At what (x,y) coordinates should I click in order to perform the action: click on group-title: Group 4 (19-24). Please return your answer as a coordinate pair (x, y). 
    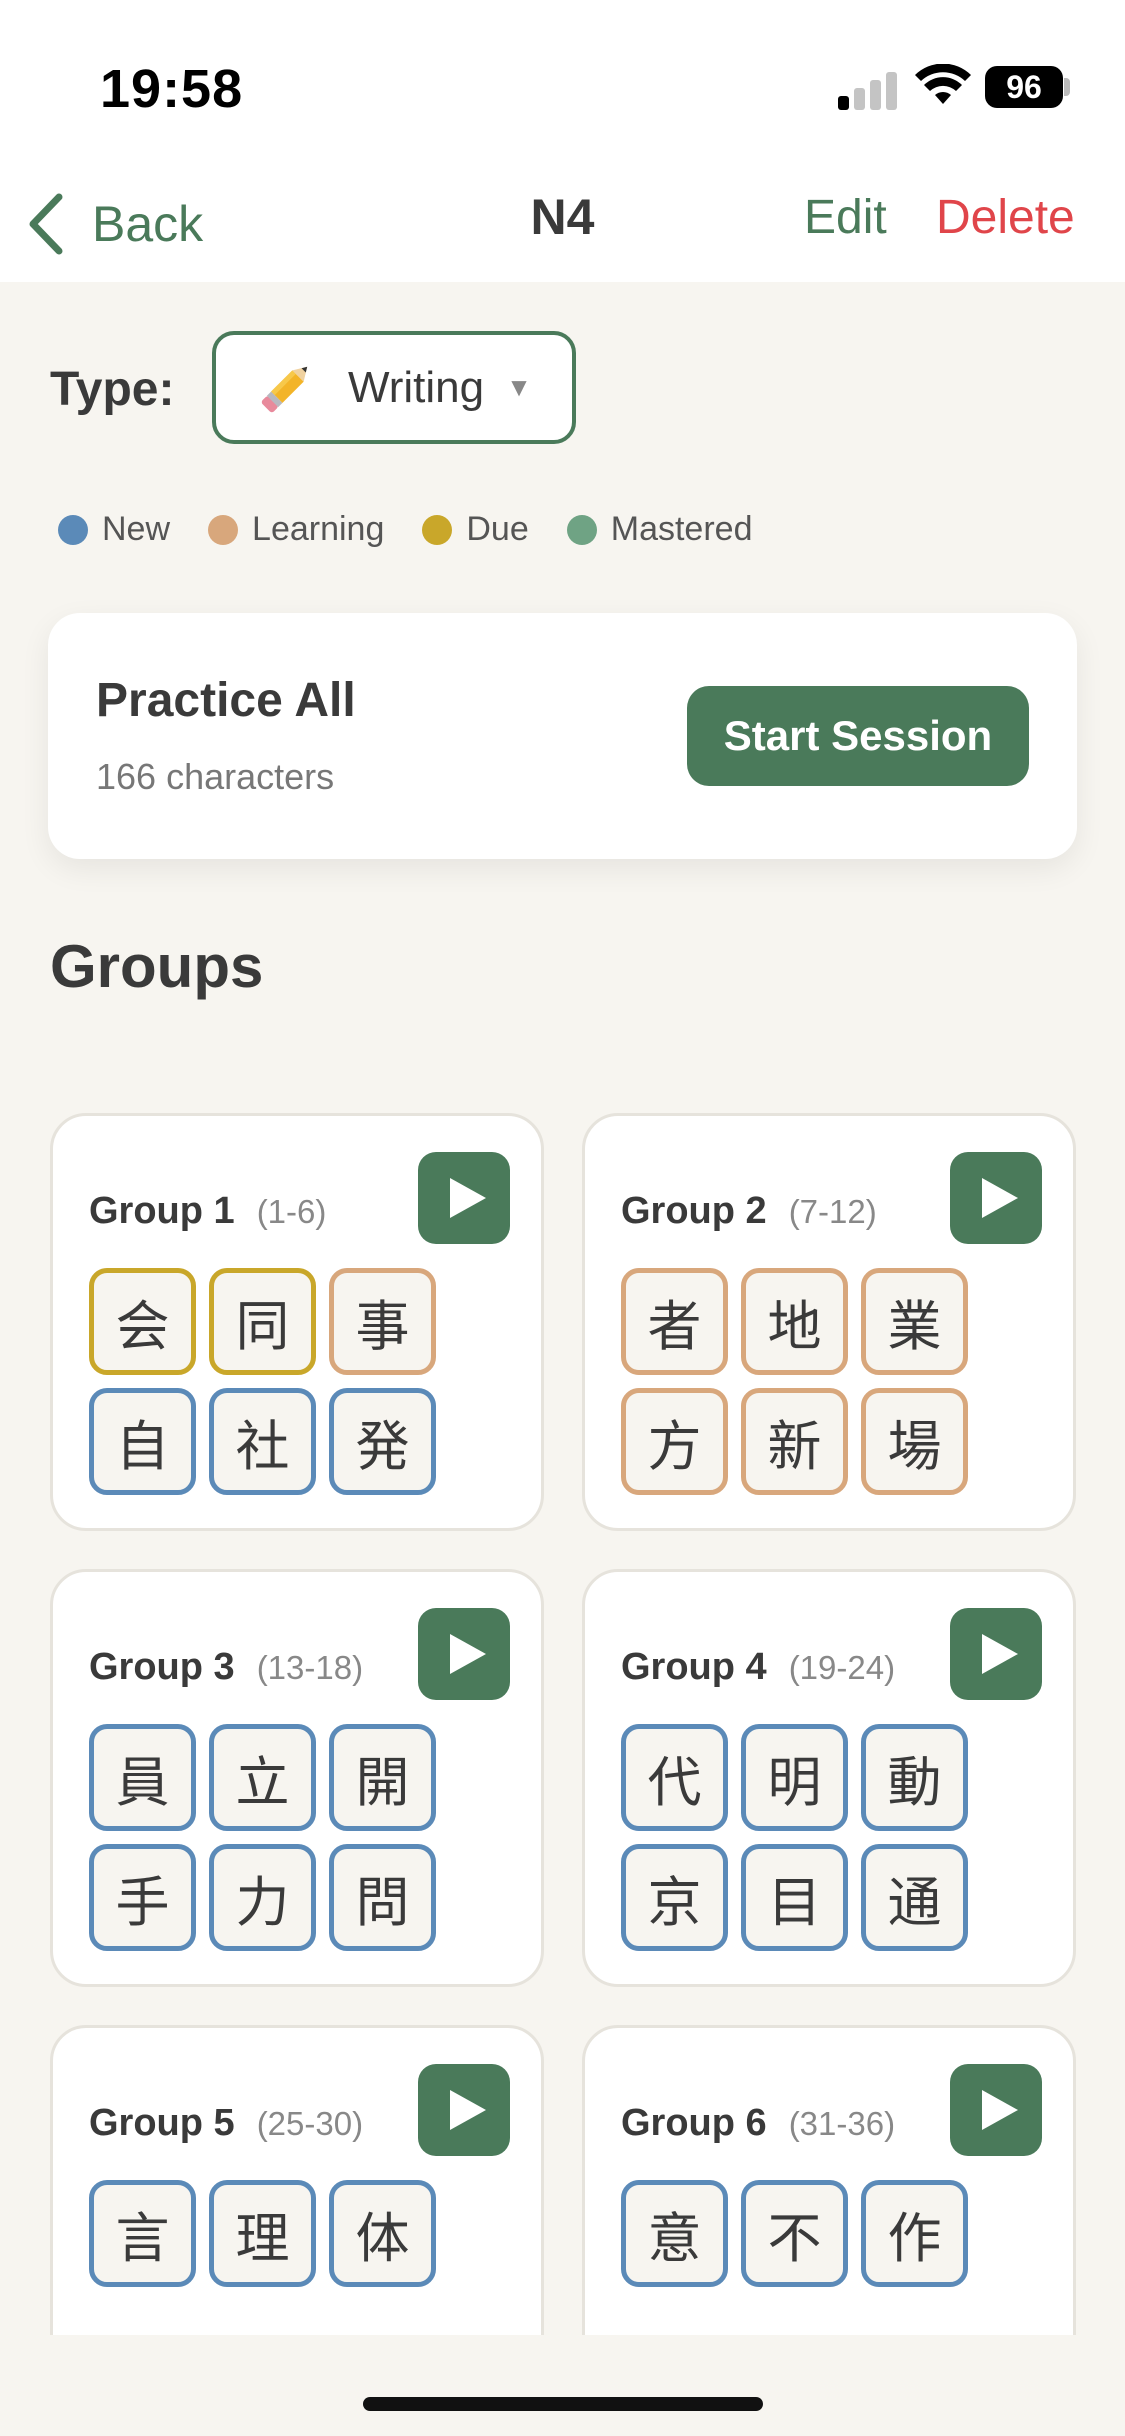
    Looking at the image, I should click on (758, 1667).